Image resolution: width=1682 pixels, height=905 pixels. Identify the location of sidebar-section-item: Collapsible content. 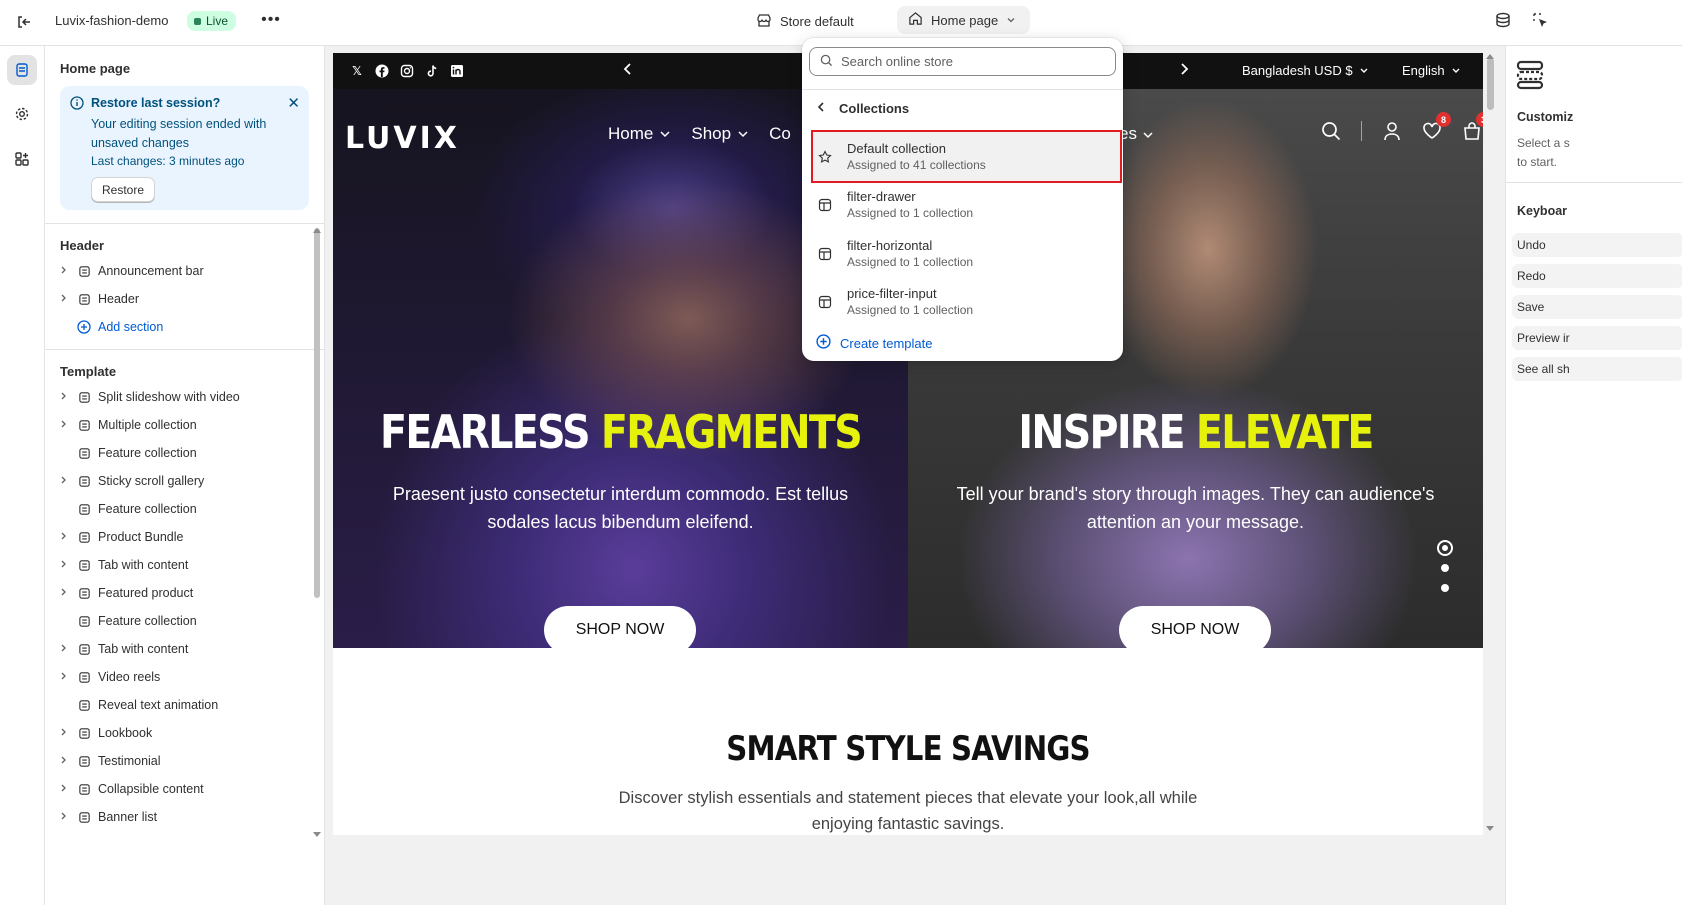
(182, 789).